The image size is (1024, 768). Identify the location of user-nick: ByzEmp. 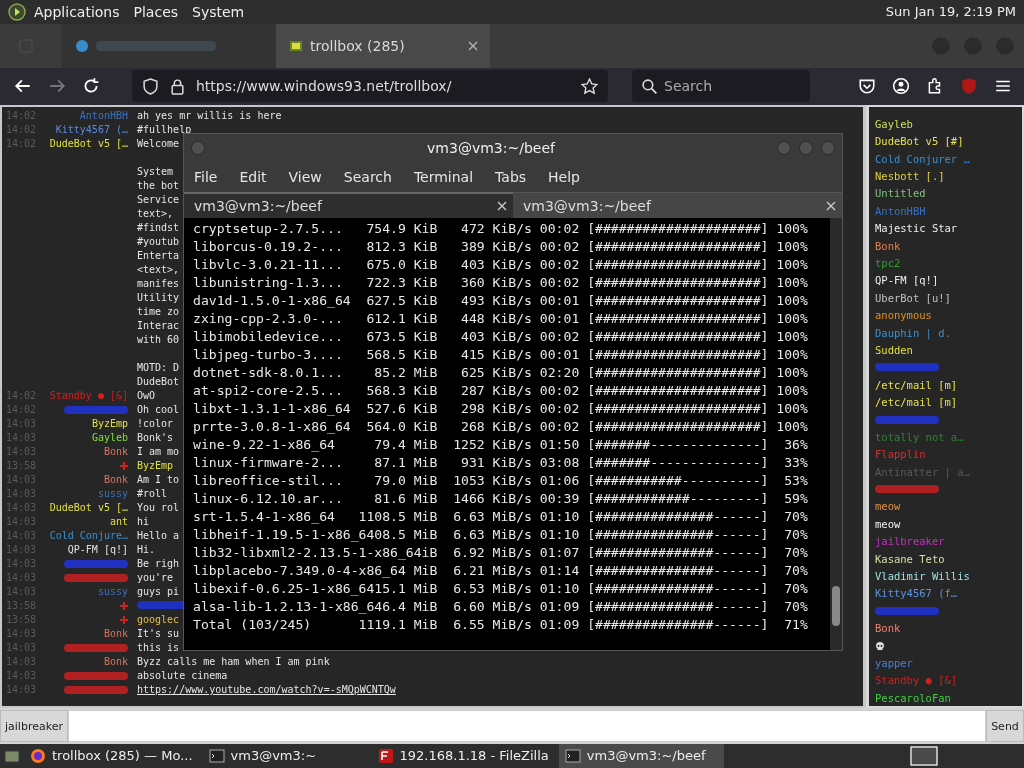
(109, 424).